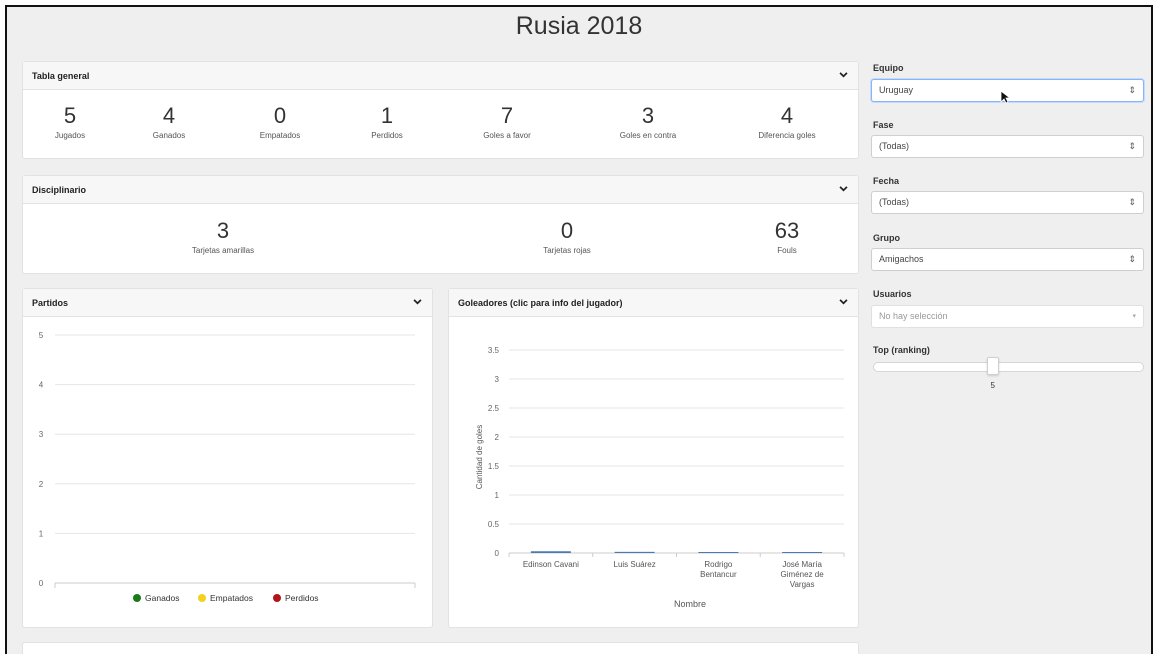 This screenshot has width=1158, height=654. I want to click on stat-empatados: 0 Empatados, so click(280, 121).